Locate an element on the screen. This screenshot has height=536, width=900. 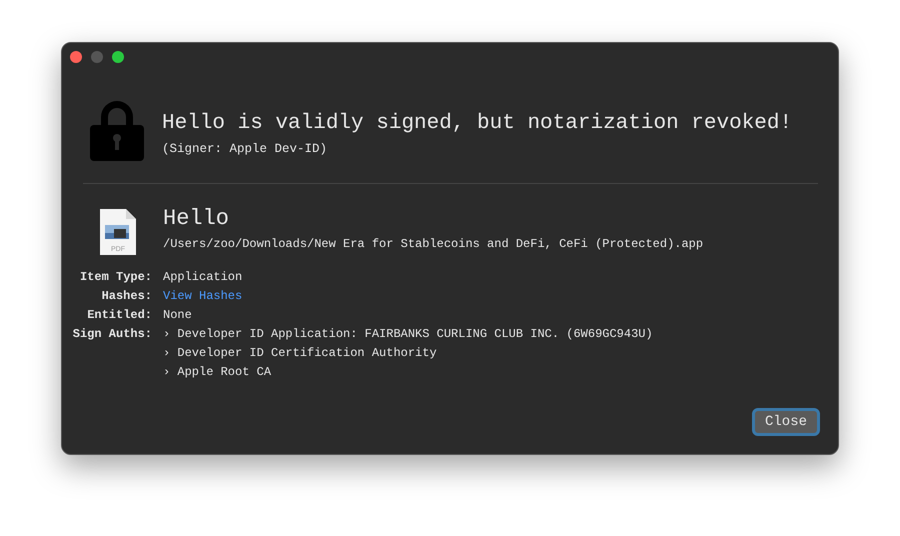
field-label: Sign Auths: is located at coordinates (112, 335).